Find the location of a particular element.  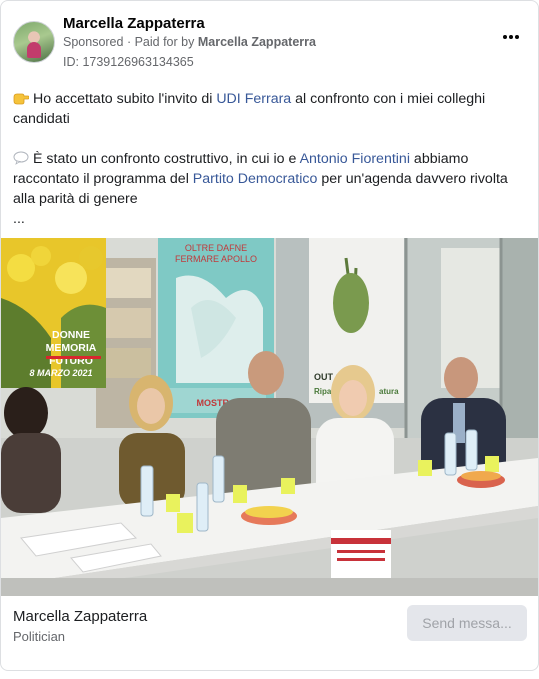

paid-for-name: Marcella Zappaterra is located at coordinates (256, 42).